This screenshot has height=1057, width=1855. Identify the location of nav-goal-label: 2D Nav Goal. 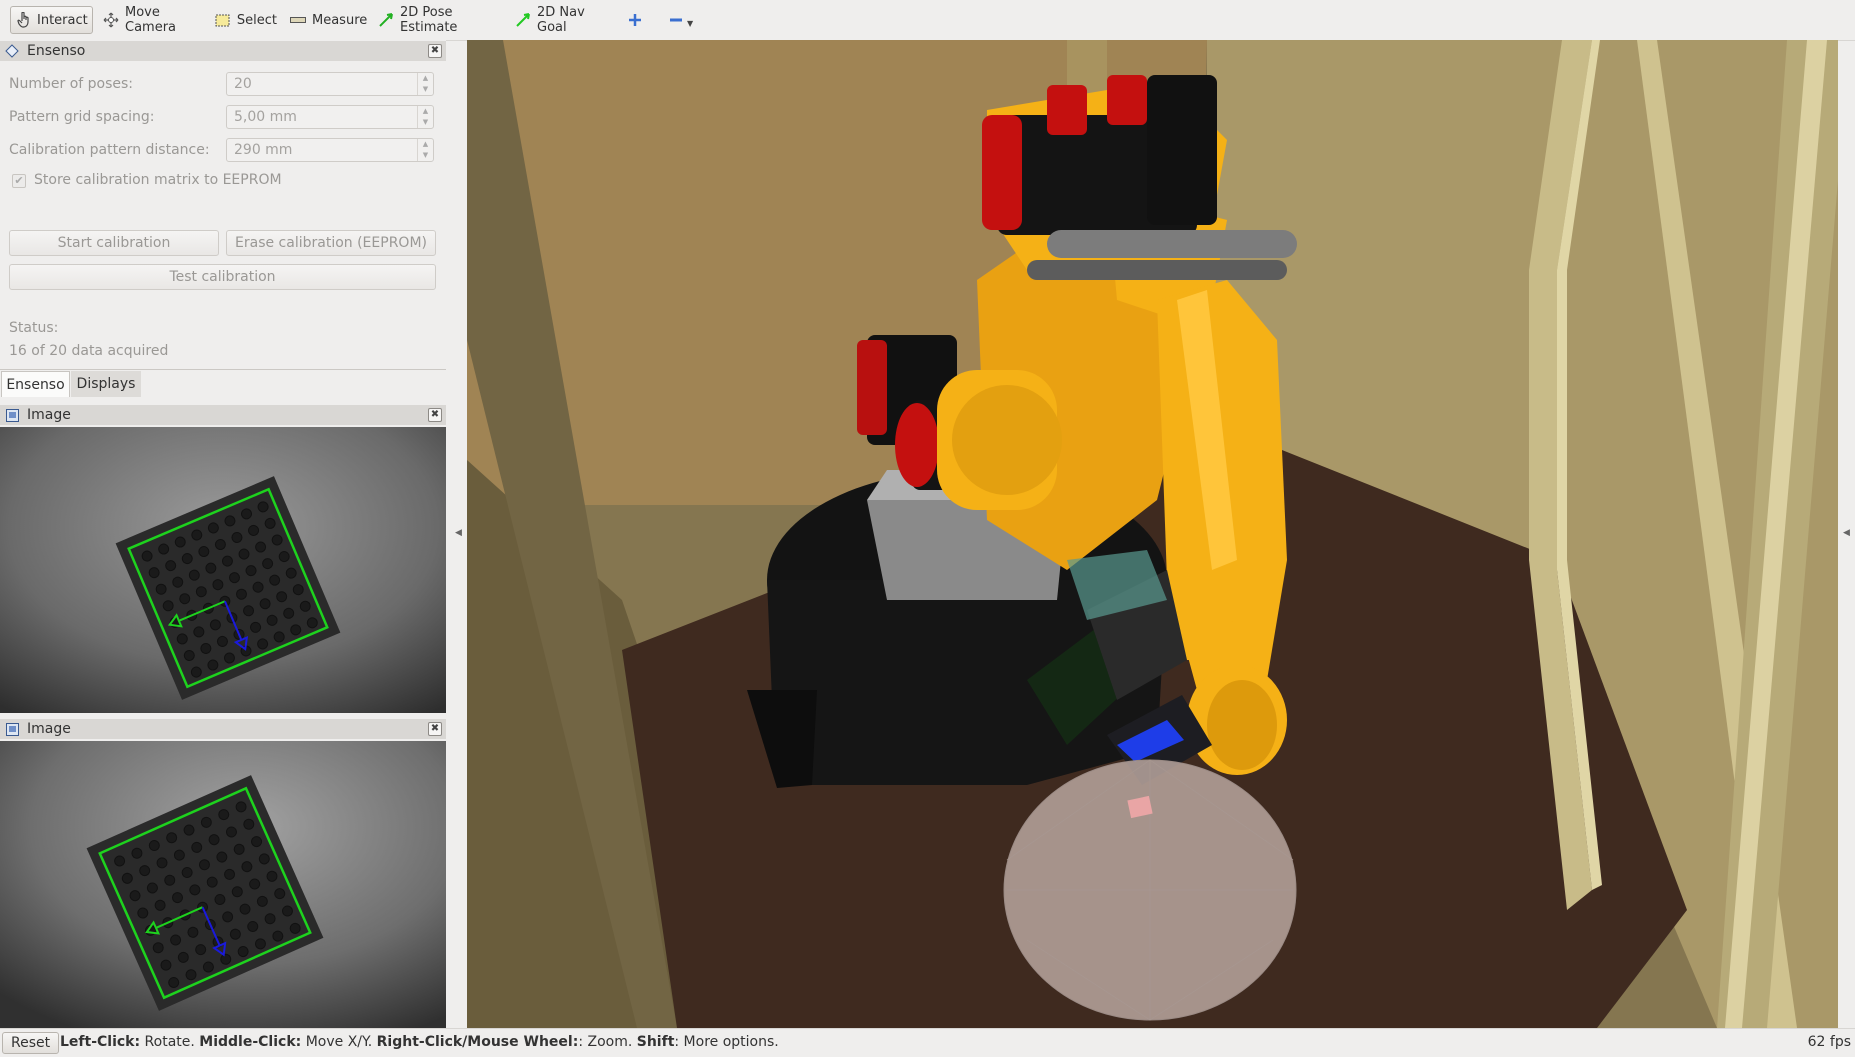
(561, 20).